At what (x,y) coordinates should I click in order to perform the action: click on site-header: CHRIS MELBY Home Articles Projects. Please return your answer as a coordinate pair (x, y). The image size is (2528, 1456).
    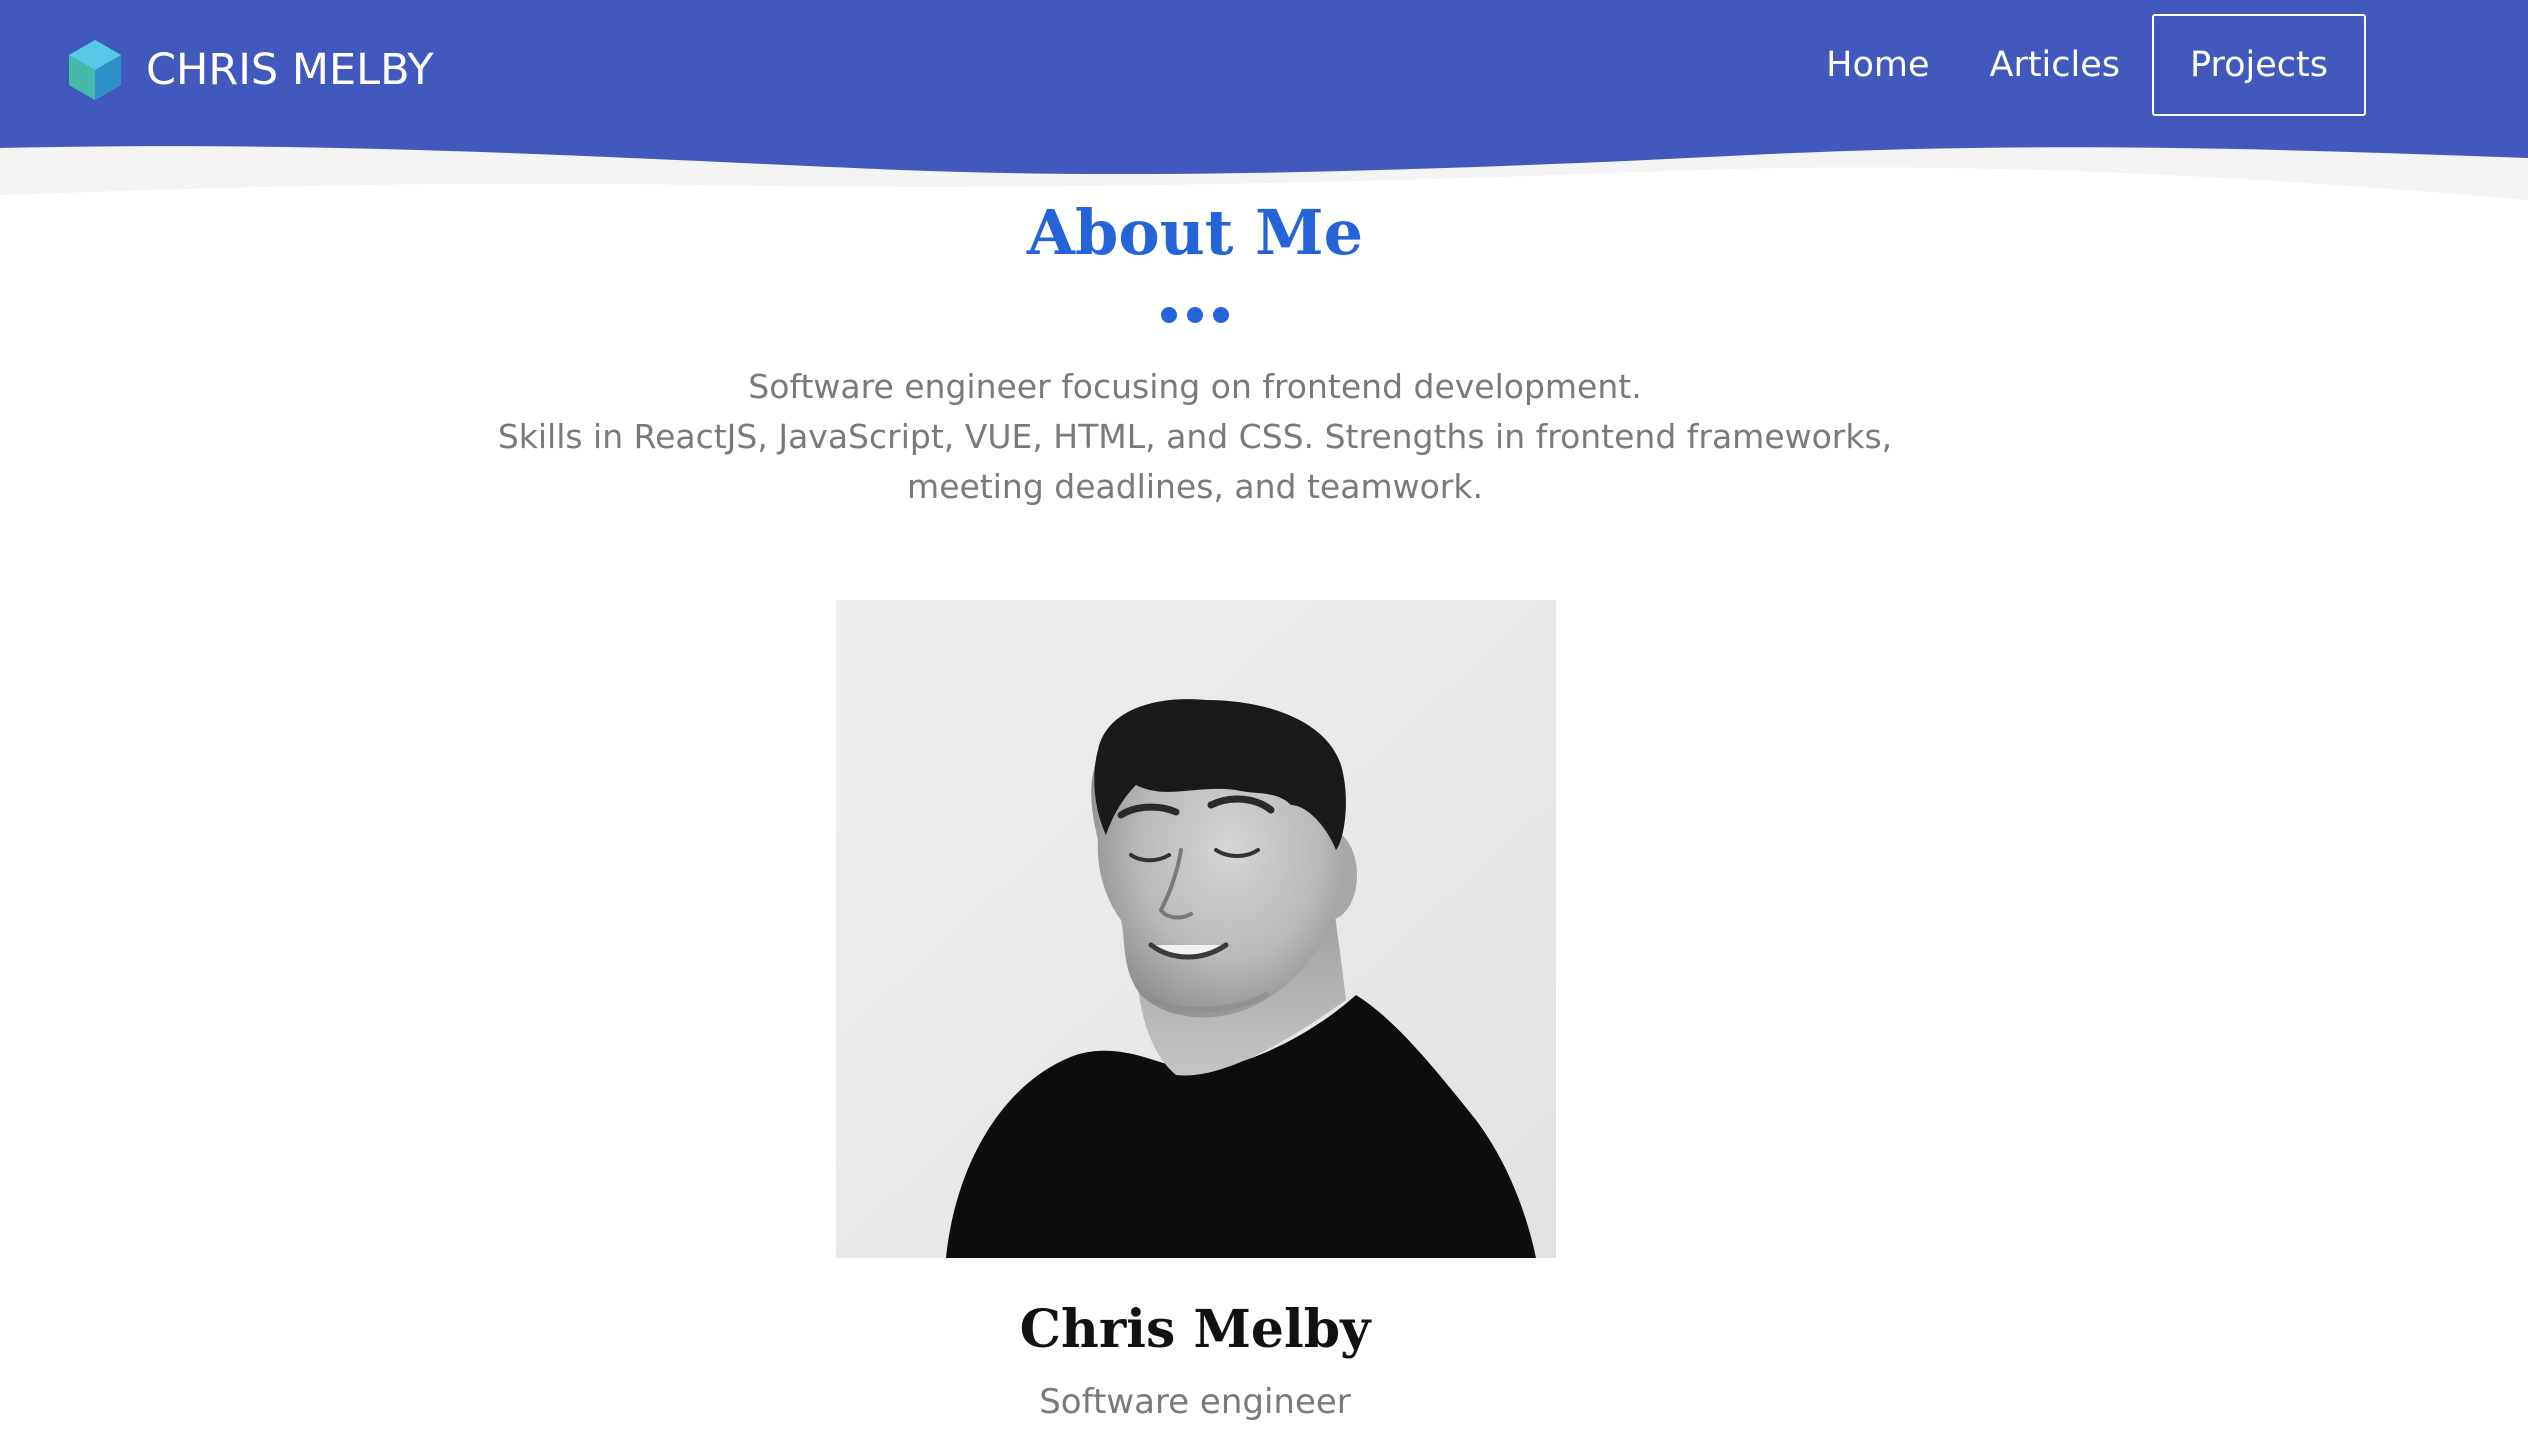
    Looking at the image, I should click on (1264, 105).